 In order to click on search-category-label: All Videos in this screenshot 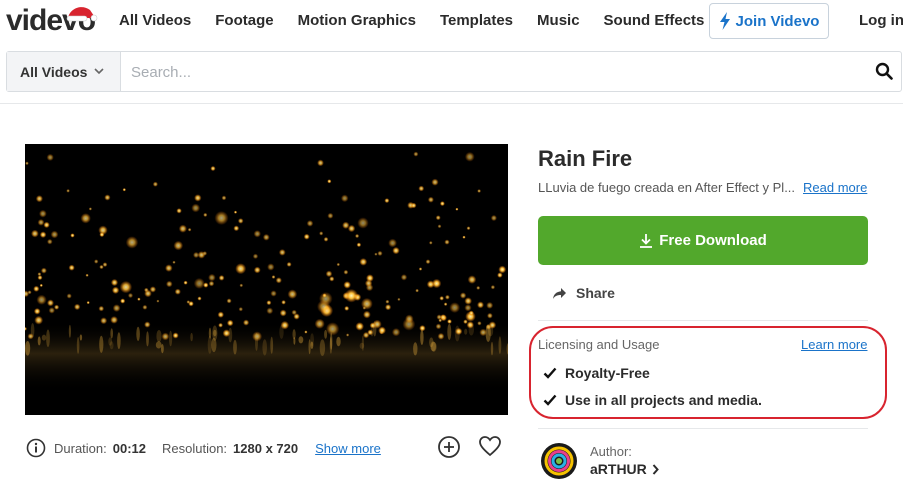, I will do `click(54, 71)`.